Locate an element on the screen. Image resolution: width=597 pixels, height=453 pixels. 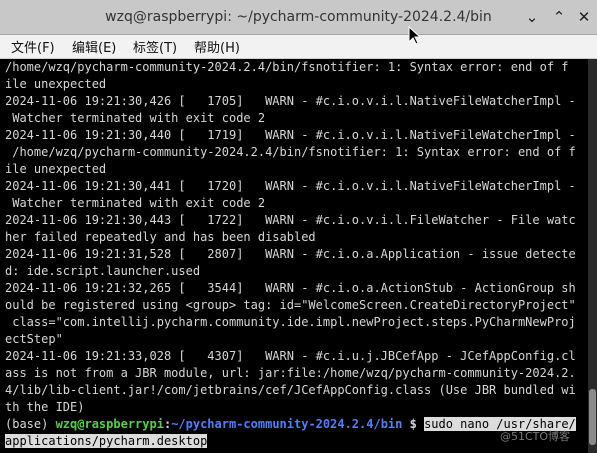
menu-file: 文件(F) is located at coordinates (33, 46).